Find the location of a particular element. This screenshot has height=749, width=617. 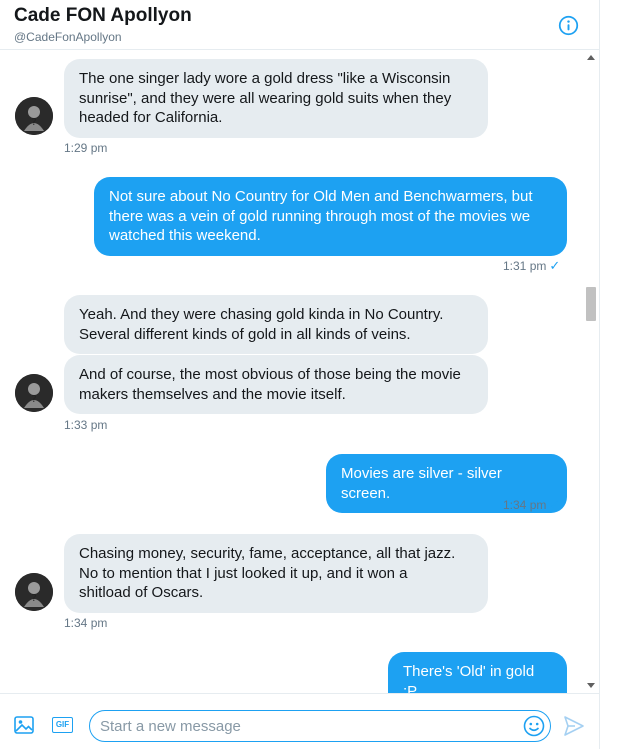

message-line: headed for California. is located at coordinates (151, 117).